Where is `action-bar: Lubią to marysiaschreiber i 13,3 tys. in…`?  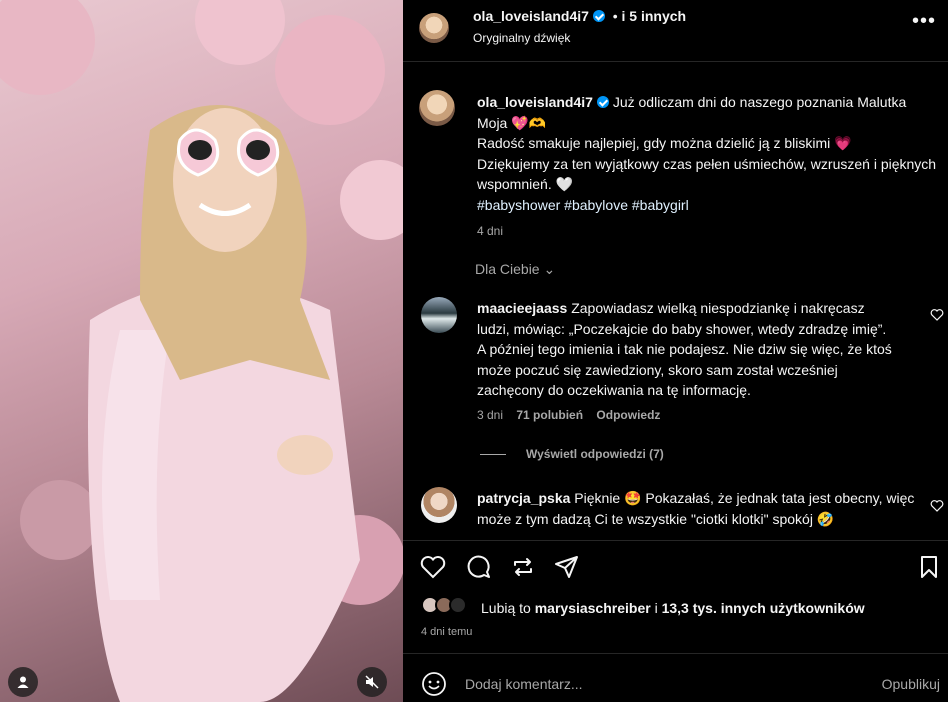 action-bar: Lubią to marysiaschreiber i 13,3 tys. in… is located at coordinates (675, 599).